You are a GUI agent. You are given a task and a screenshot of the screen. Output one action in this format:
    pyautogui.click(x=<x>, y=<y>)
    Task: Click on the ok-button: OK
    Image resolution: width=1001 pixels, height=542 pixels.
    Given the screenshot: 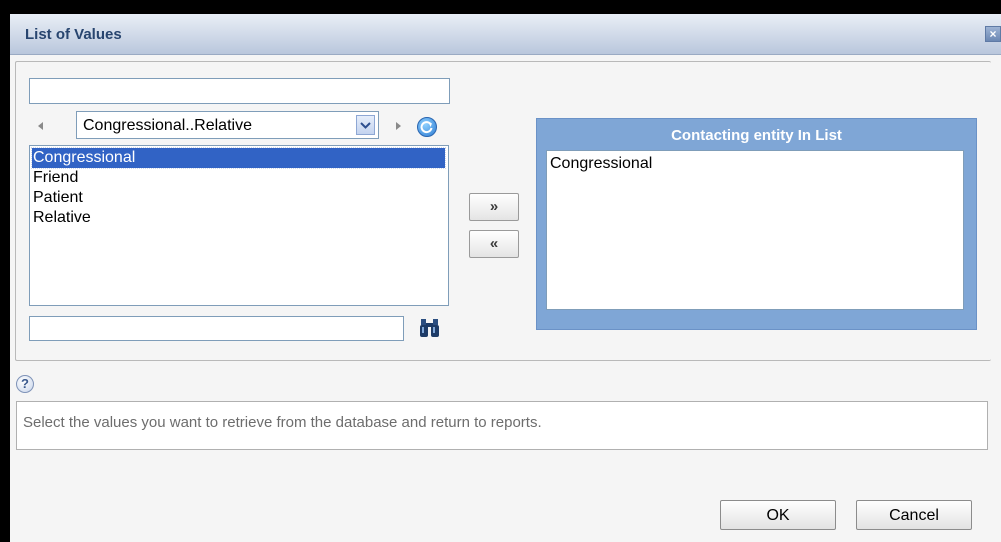 What is the action you would take?
    pyautogui.click(x=778, y=515)
    